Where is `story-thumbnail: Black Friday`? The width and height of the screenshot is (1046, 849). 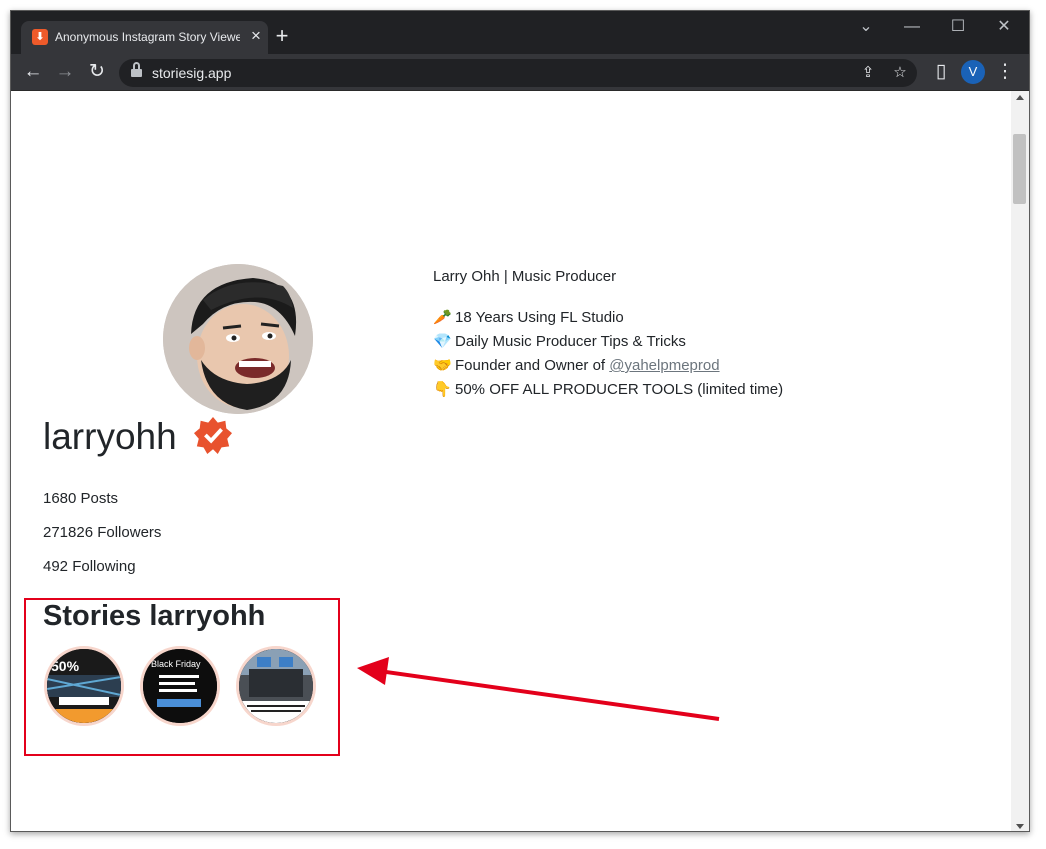 story-thumbnail: Black Friday is located at coordinates (180, 686).